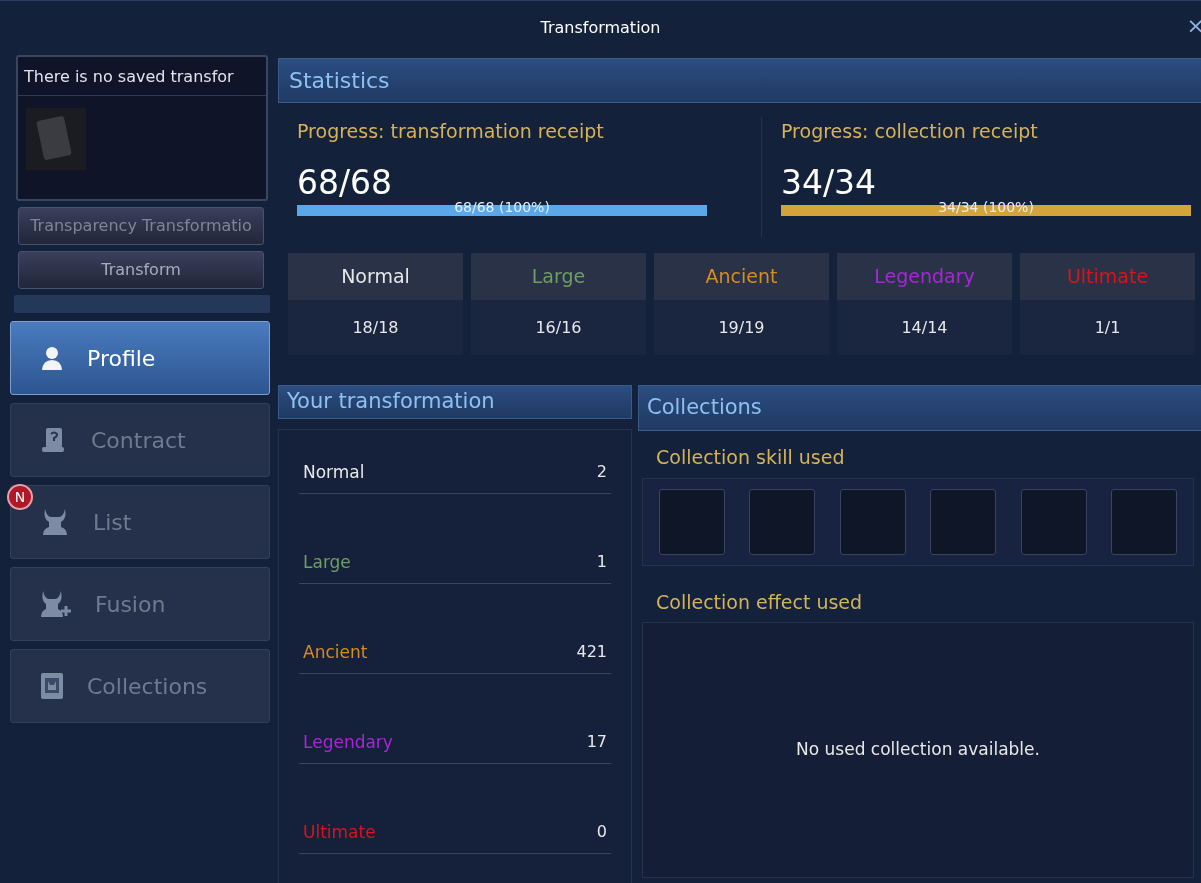  Describe the element at coordinates (741, 327) in the screenshot. I see `grade-value: 19/19` at that location.